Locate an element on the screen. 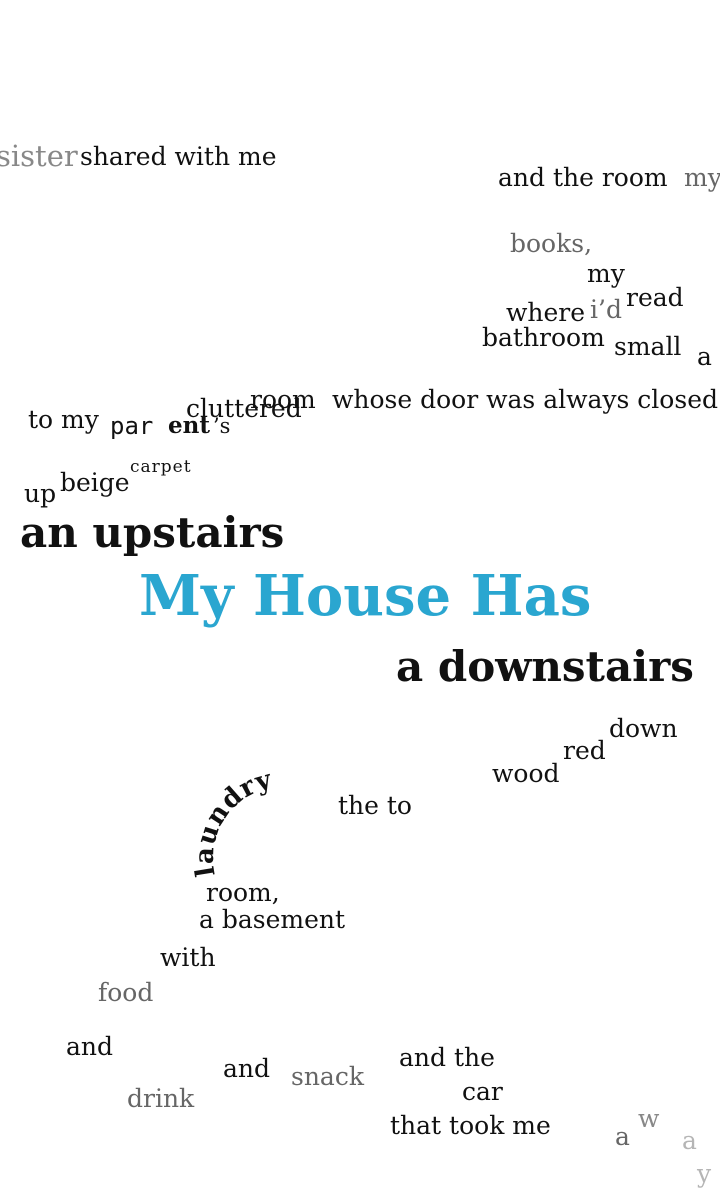 This screenshot has height=1200, width=720. svg-text: laundry is located at coordinates (233, 822).